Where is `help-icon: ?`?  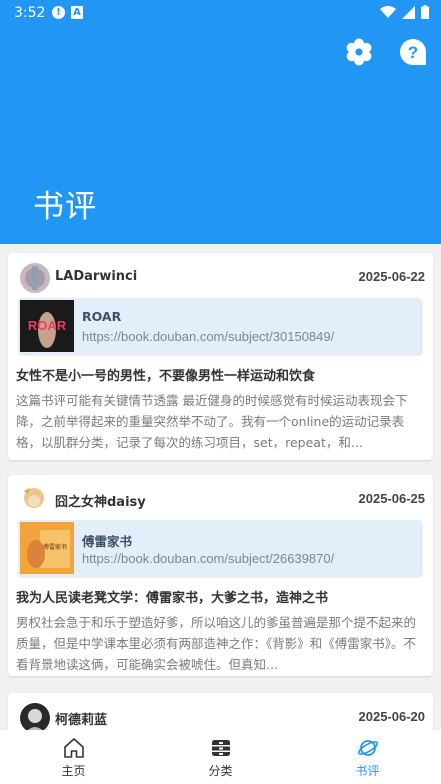
help-icon: ? is located at coordinates (413, 52).